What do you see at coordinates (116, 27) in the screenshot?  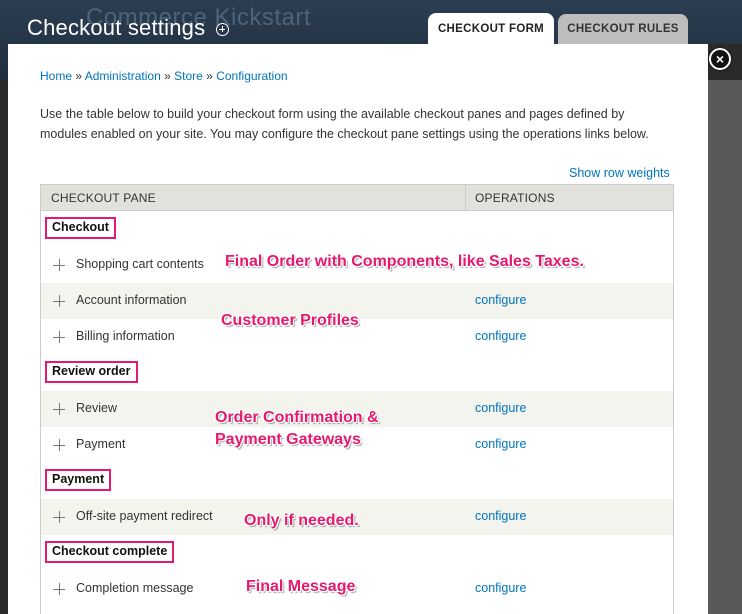 I see `overlay-title: Checkout settings` at bounding box center [116, 27].